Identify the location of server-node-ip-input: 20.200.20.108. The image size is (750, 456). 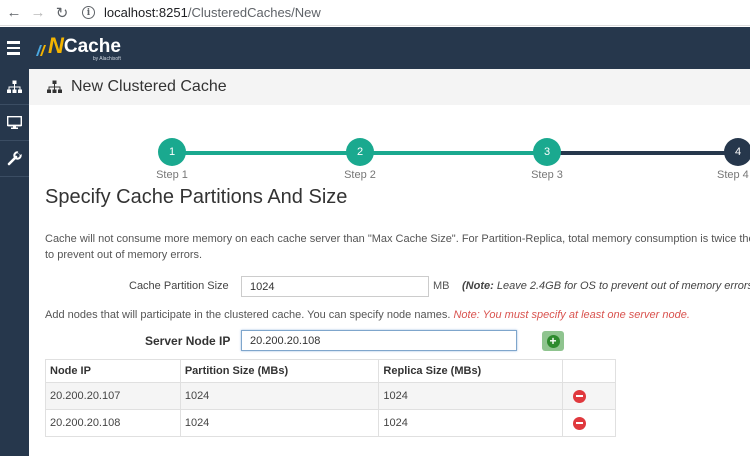
(379, 340).